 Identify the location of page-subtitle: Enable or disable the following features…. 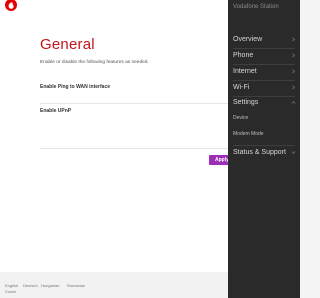
(94, 62).